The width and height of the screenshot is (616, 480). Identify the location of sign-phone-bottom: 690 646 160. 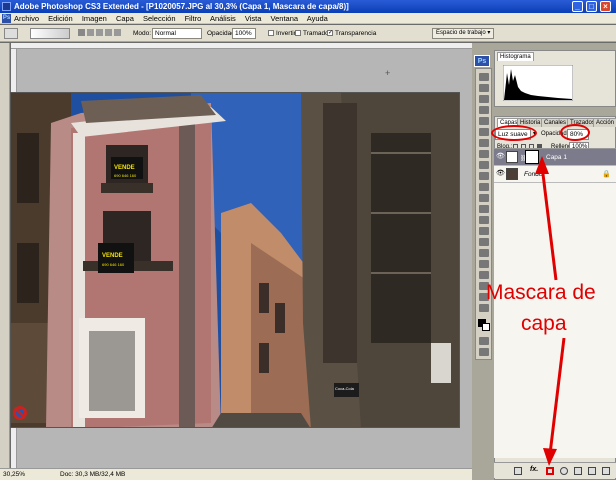
(113, 264).